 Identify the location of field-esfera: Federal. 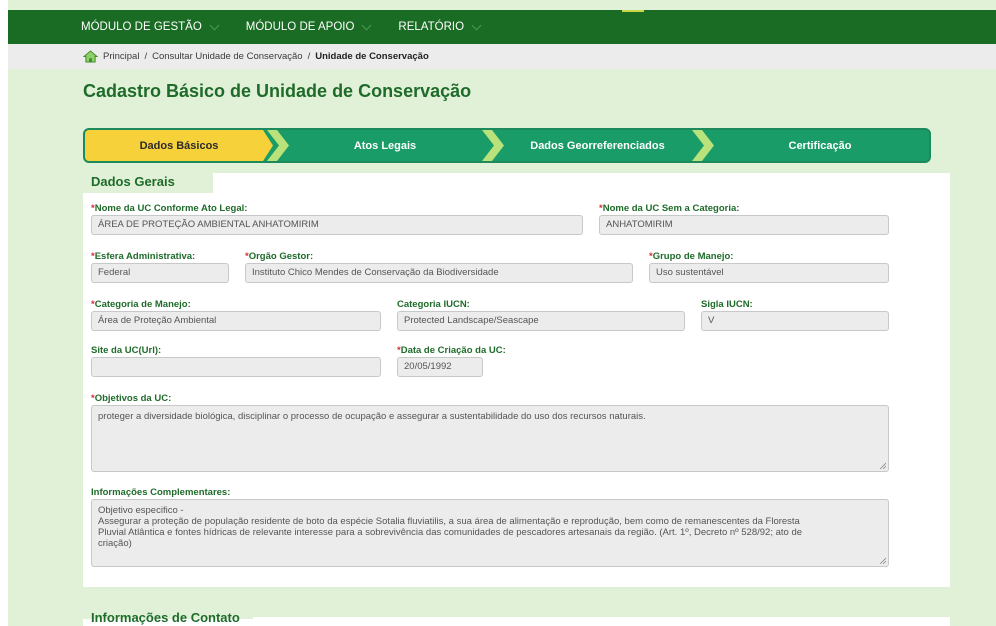
(160, 273).